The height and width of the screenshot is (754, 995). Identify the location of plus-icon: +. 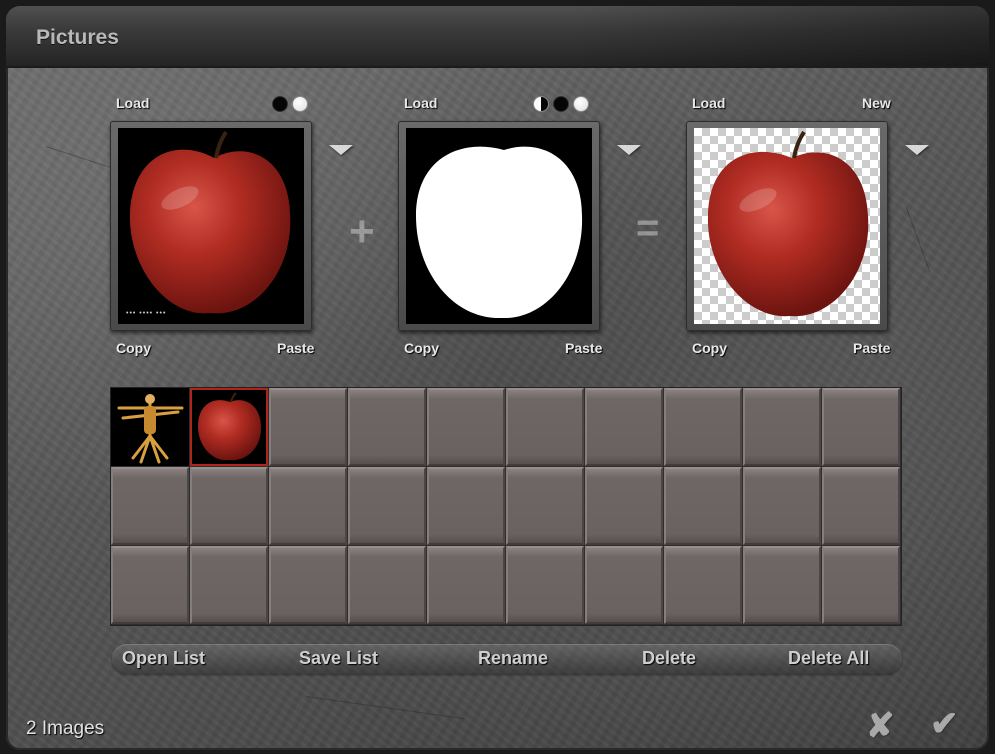
(362, 231).